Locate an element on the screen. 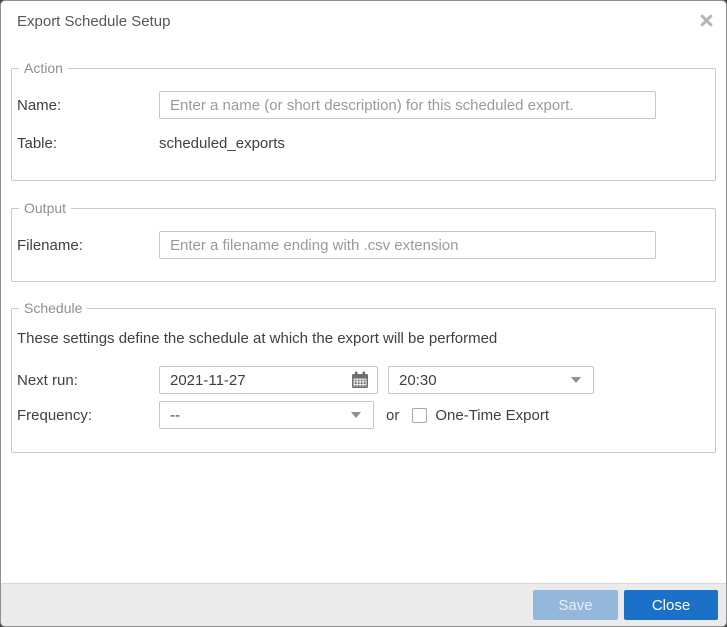 The image size is (727, 627). dialog-footer: Save Close is located at coordinates (363, 604).